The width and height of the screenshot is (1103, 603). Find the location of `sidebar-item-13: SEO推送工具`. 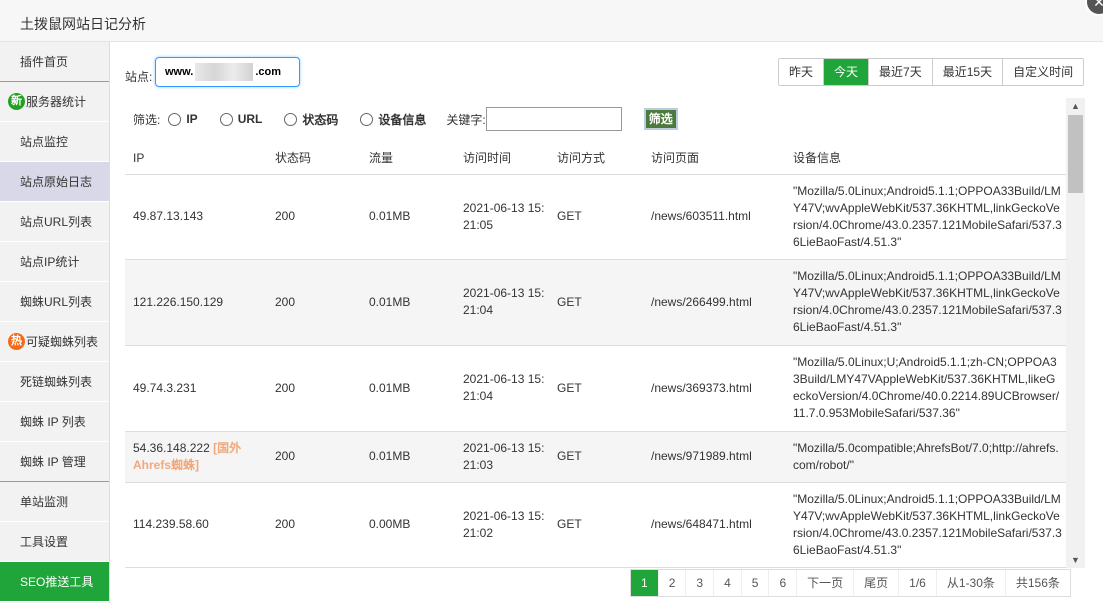

sidebar-item-13: SEO推送工具 is located at coordinates (54, 582).